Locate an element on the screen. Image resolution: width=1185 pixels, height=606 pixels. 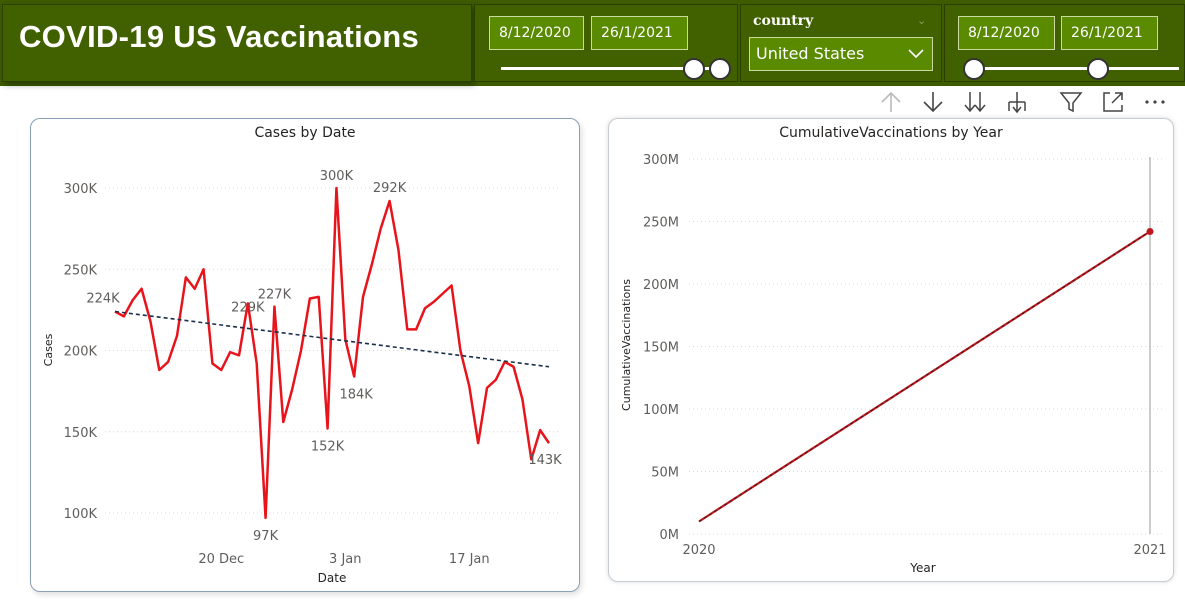
more-options-icon is located at coordinates (1155, 102).